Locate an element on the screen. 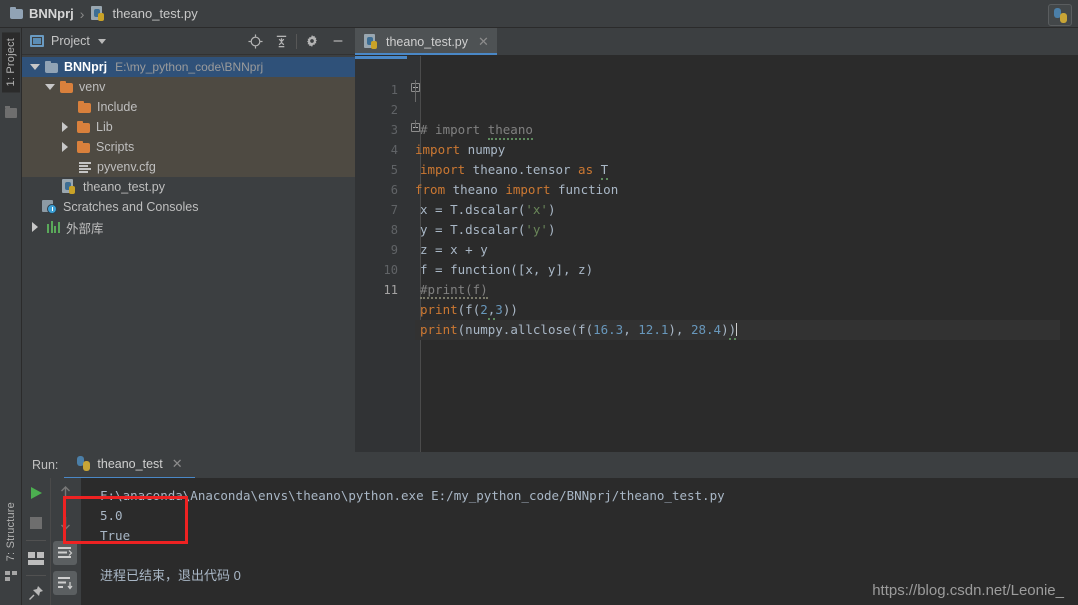  run-toolbar-left is located at coordinates (36, 541).